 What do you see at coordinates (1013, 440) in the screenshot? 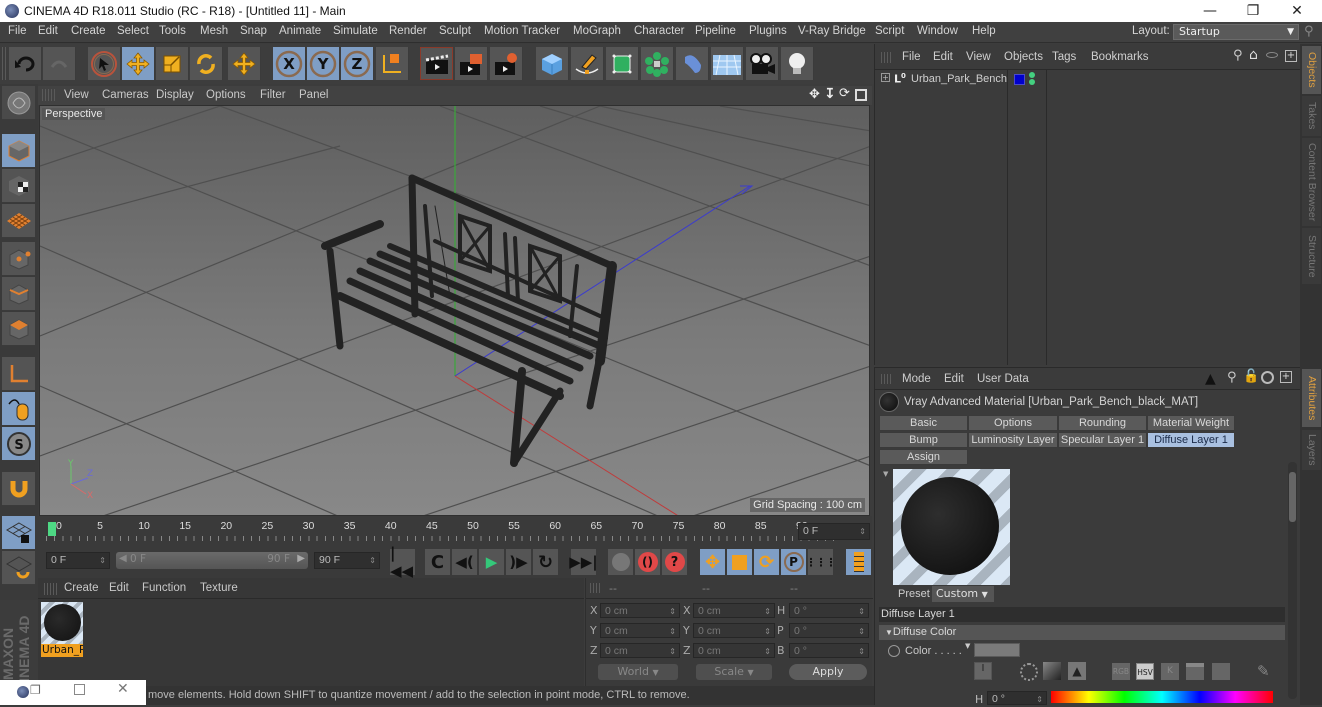
I see `tab-luminosity-layer: Luminosity Layer` at bounding box center [1013, 440].